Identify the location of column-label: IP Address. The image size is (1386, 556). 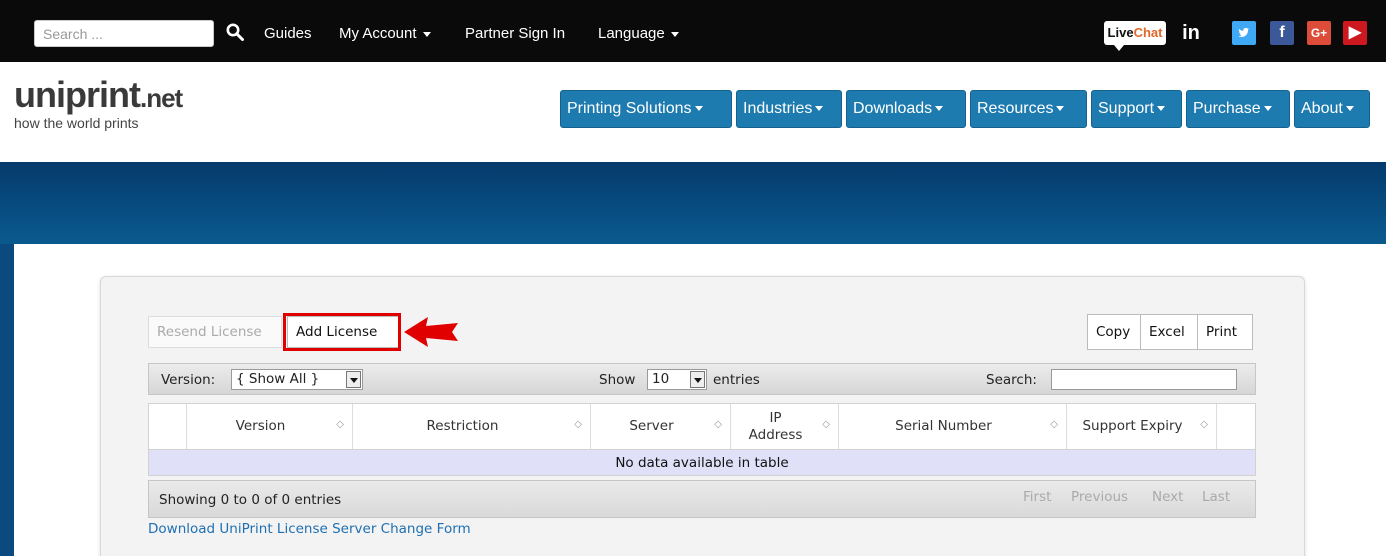
(775, 426).